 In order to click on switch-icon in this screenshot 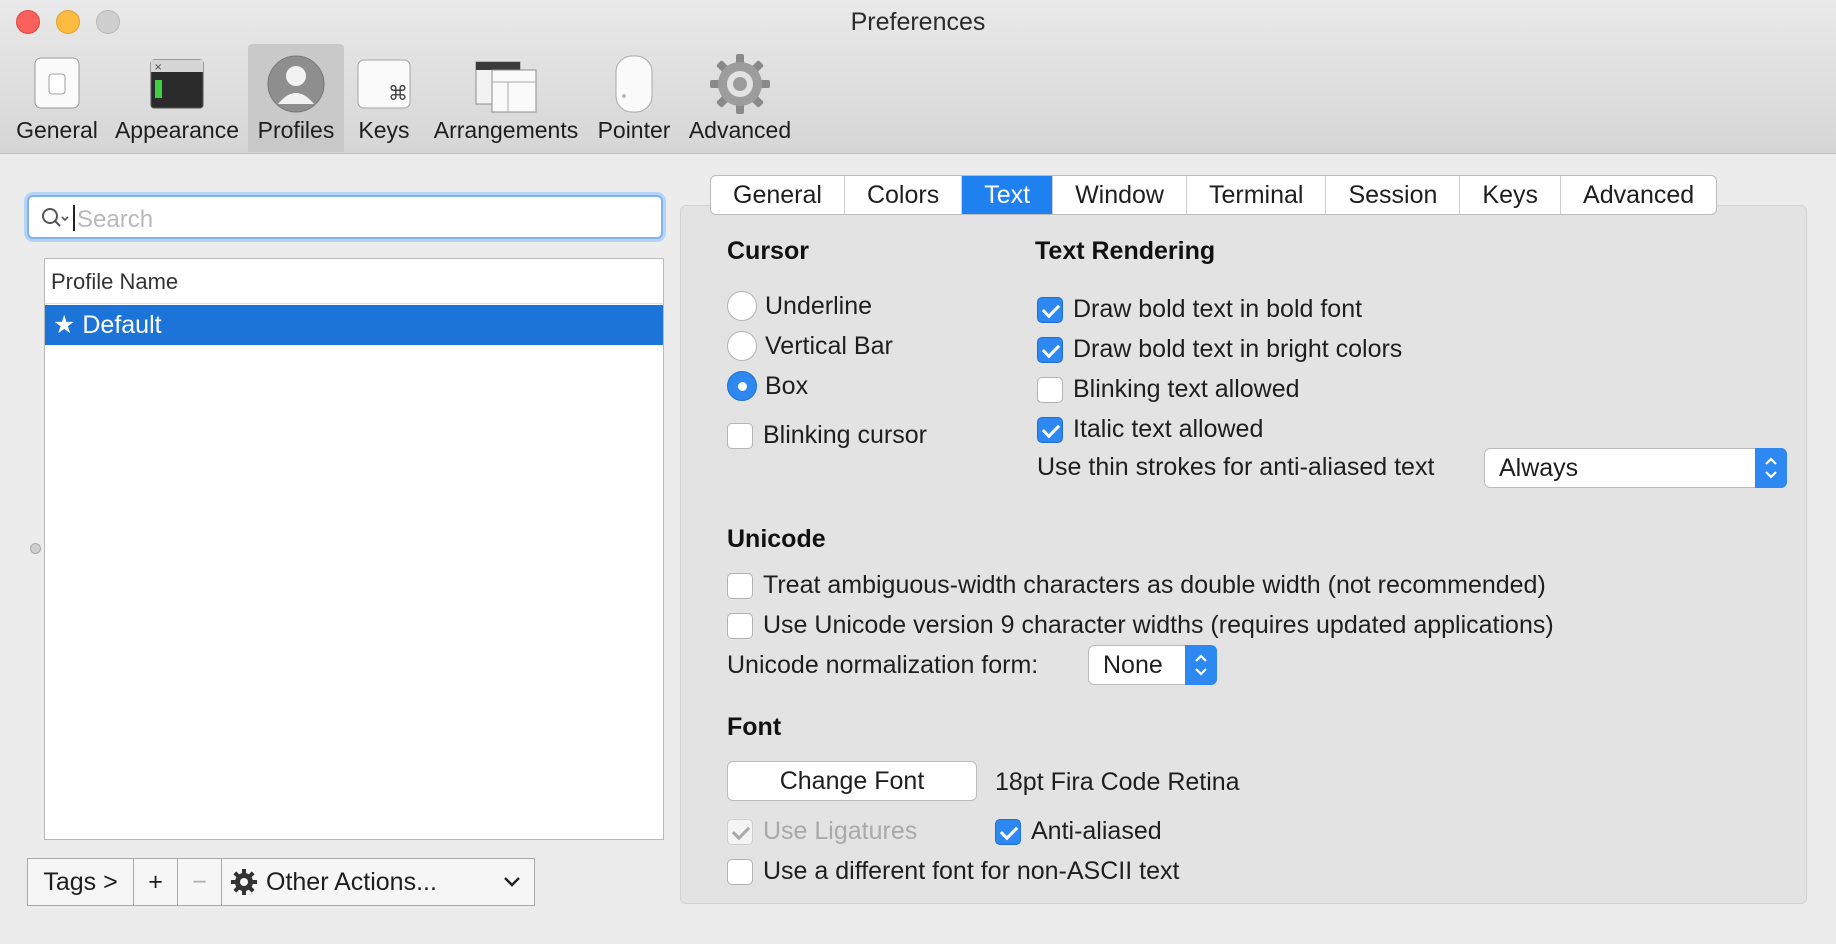, I will do `click(57, 83)`.